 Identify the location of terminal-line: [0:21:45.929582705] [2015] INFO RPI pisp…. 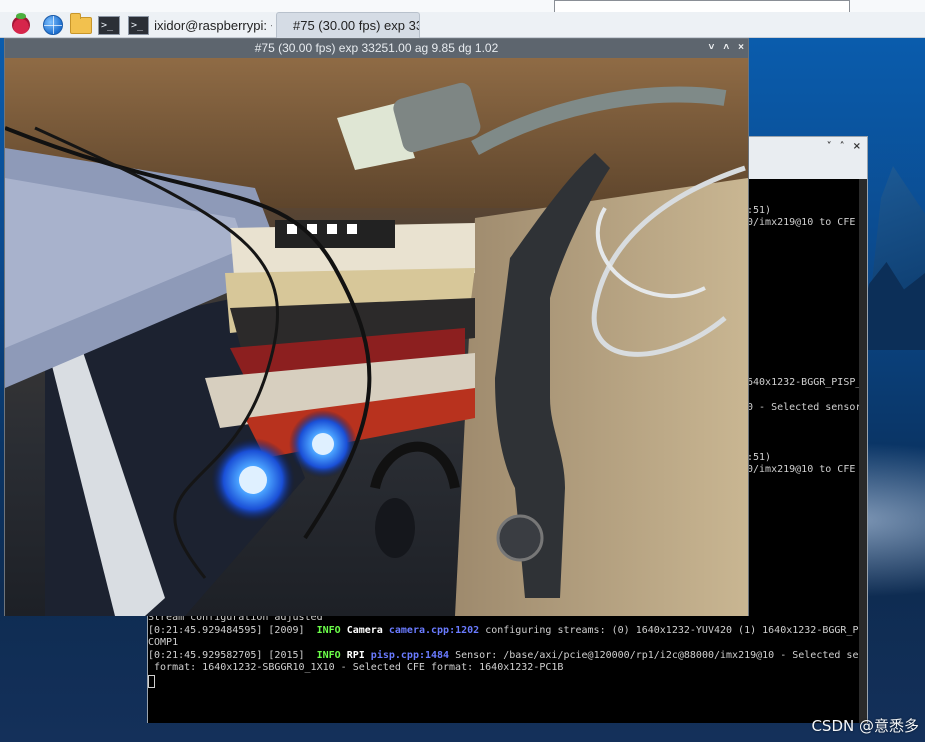
(503, 656).